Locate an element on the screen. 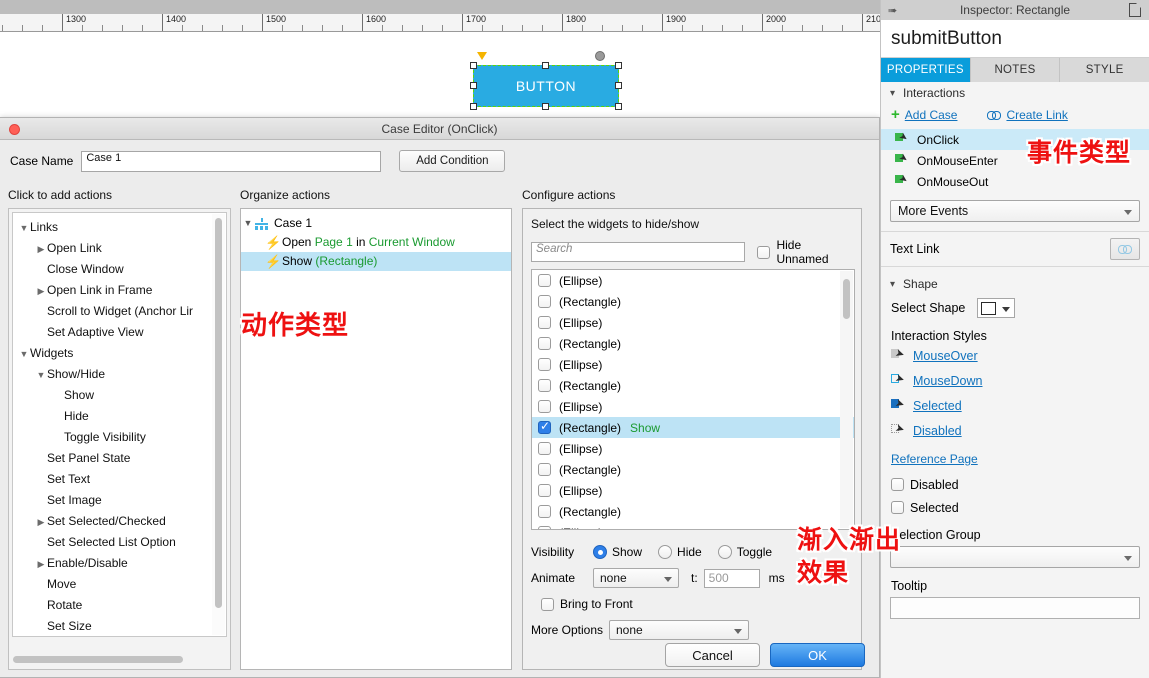 Image resolution: width=1149 pixels, height=678 pixels. selected-widget-group: BUTTON is located at coordinates (546, 80).